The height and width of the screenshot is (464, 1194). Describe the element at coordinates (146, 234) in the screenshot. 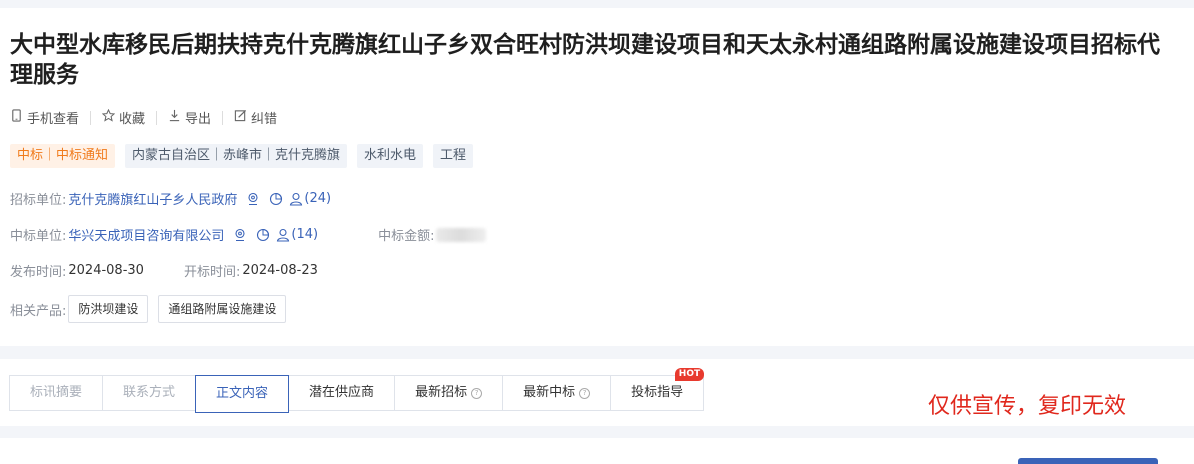

I see `winner-link: 华兴天成项目咨询有限公司` at that location.